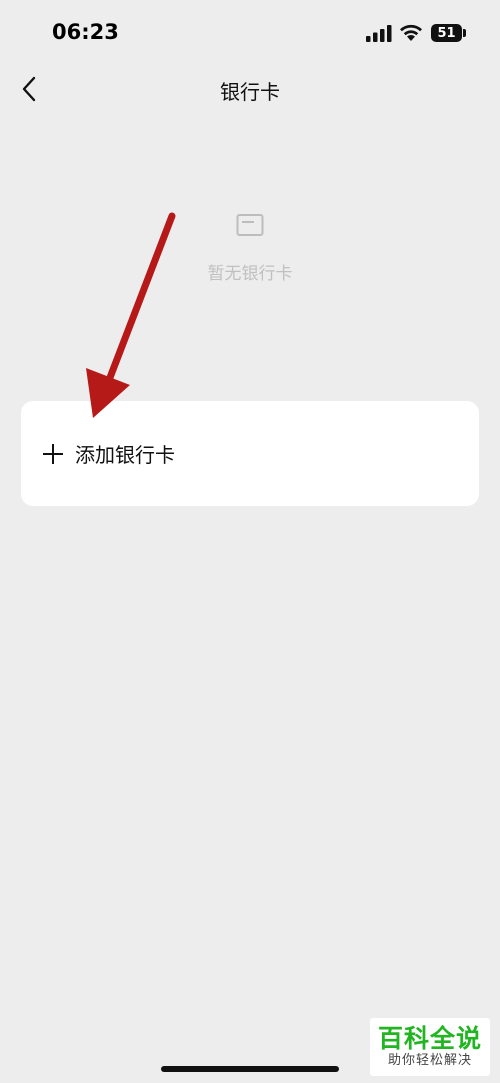 The width and height of the screenshot is (500, 1083). What do you see at coordinates (429, 1060) in the screenshot?
I see `watermark-subtitle: 助你轻松解决` at bounding box center [429, 1060].